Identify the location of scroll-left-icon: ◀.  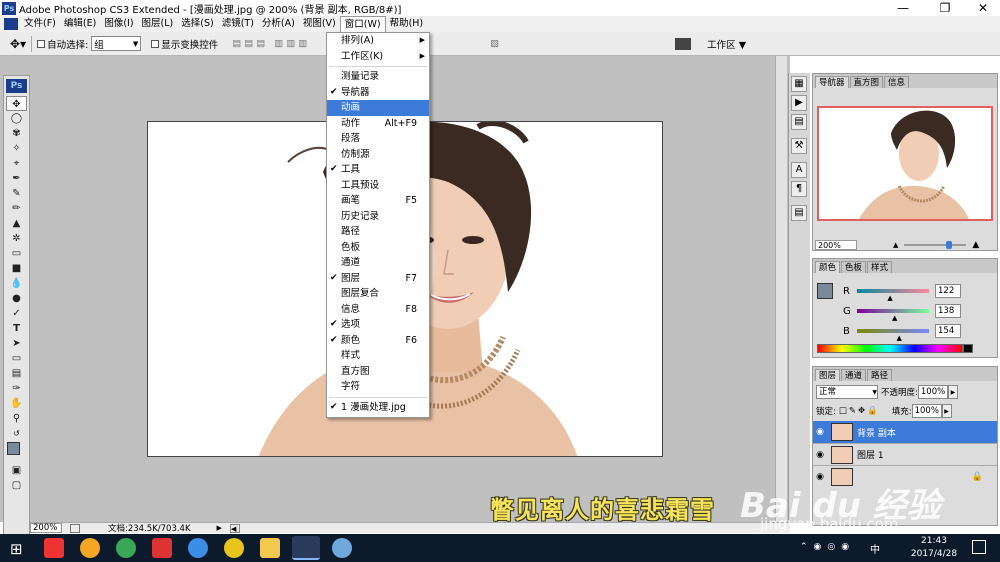
(234, 528).